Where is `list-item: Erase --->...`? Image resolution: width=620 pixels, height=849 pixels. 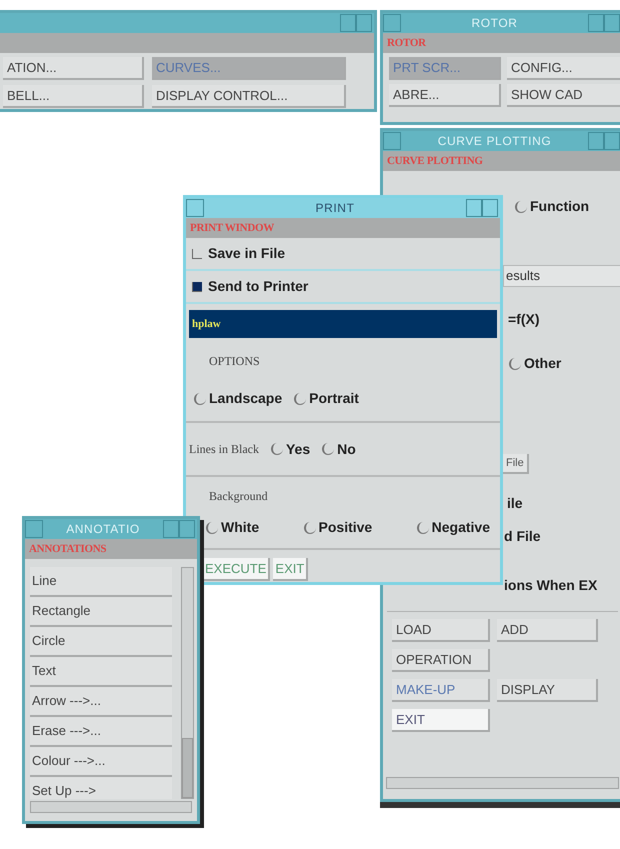 list-item: Erase --->... is located at coordinates (101, 732).